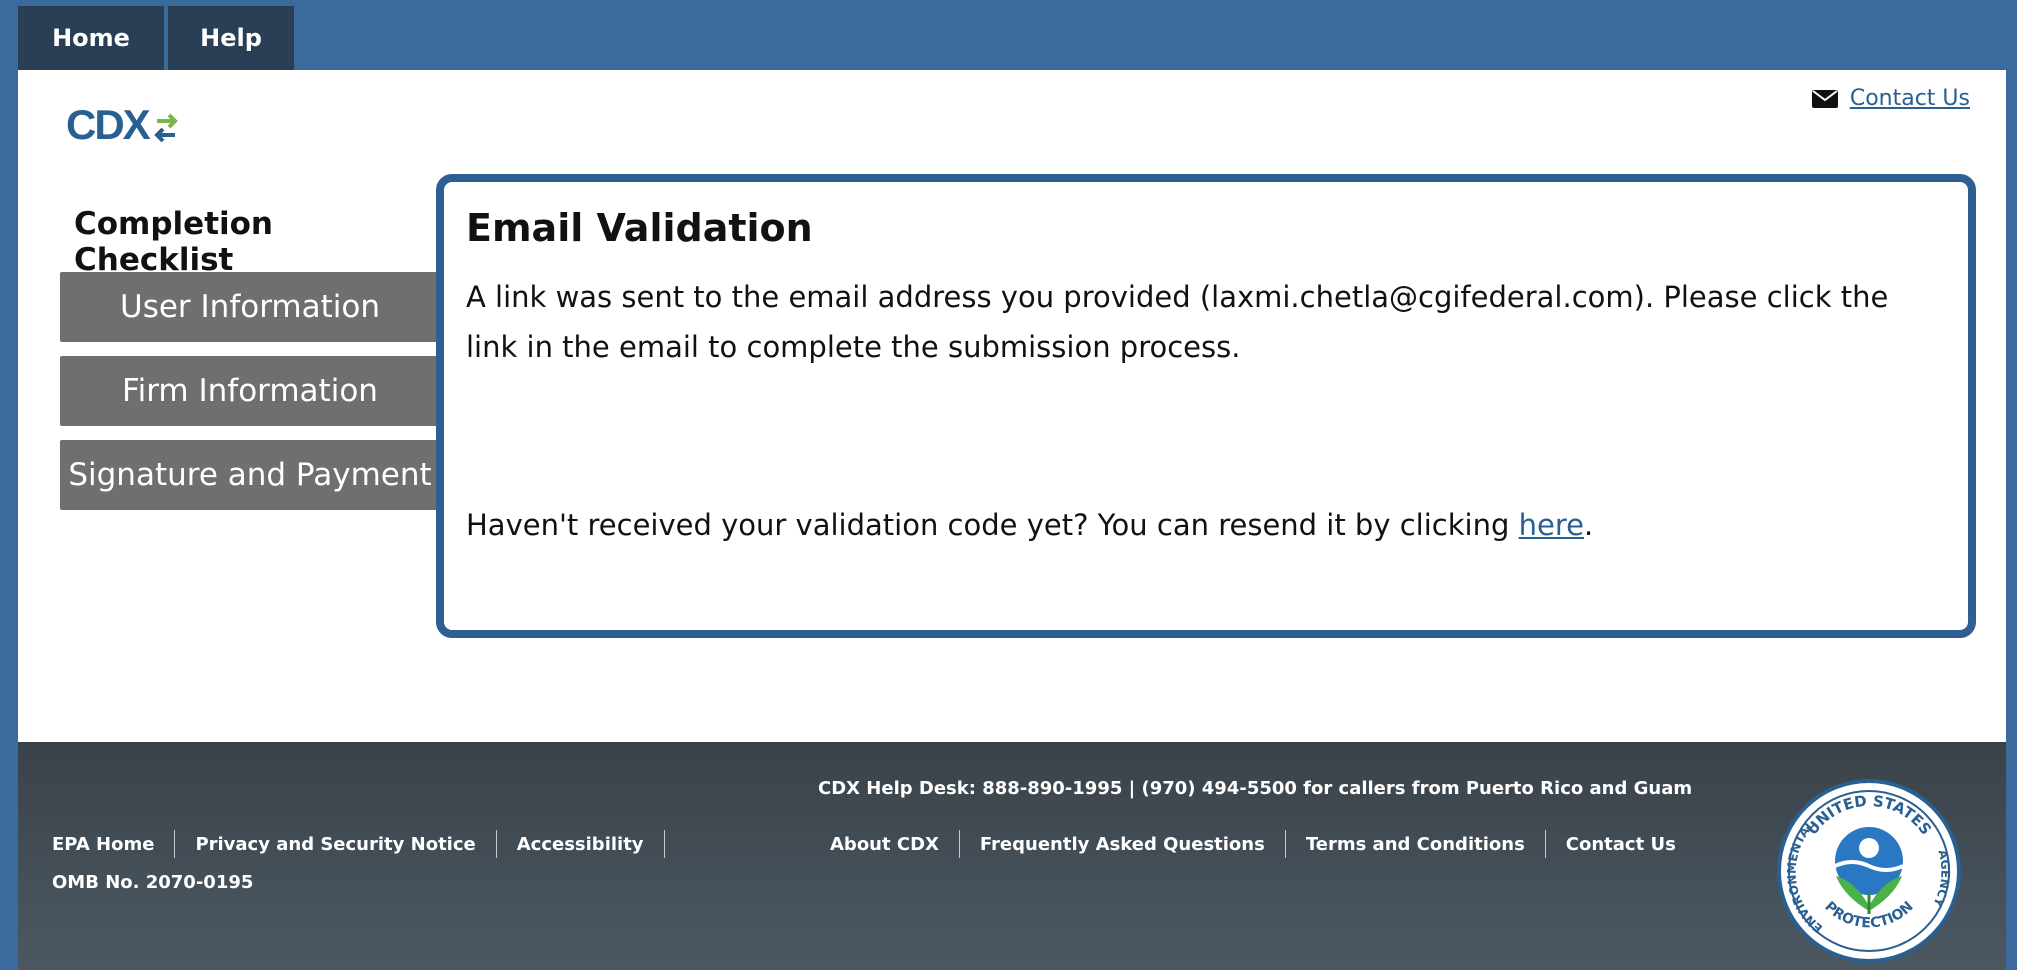  I want to click on contact-us-header: Contact Us, so click(1890, 98).